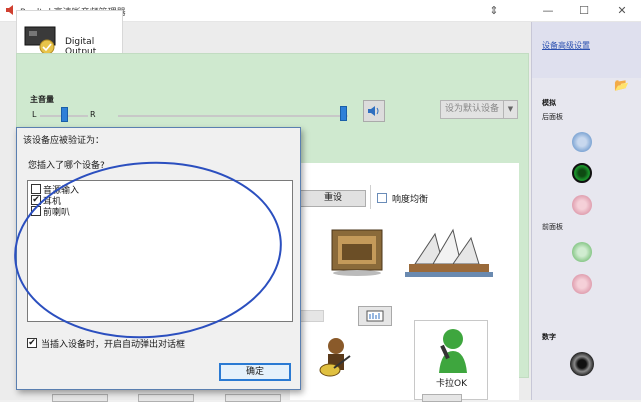 This screenshot has height=402, width=641. What do you see at coordinates (255, 372) in the screenshot?
I see `ok-button: 确定` at bounding box center [255, 372].